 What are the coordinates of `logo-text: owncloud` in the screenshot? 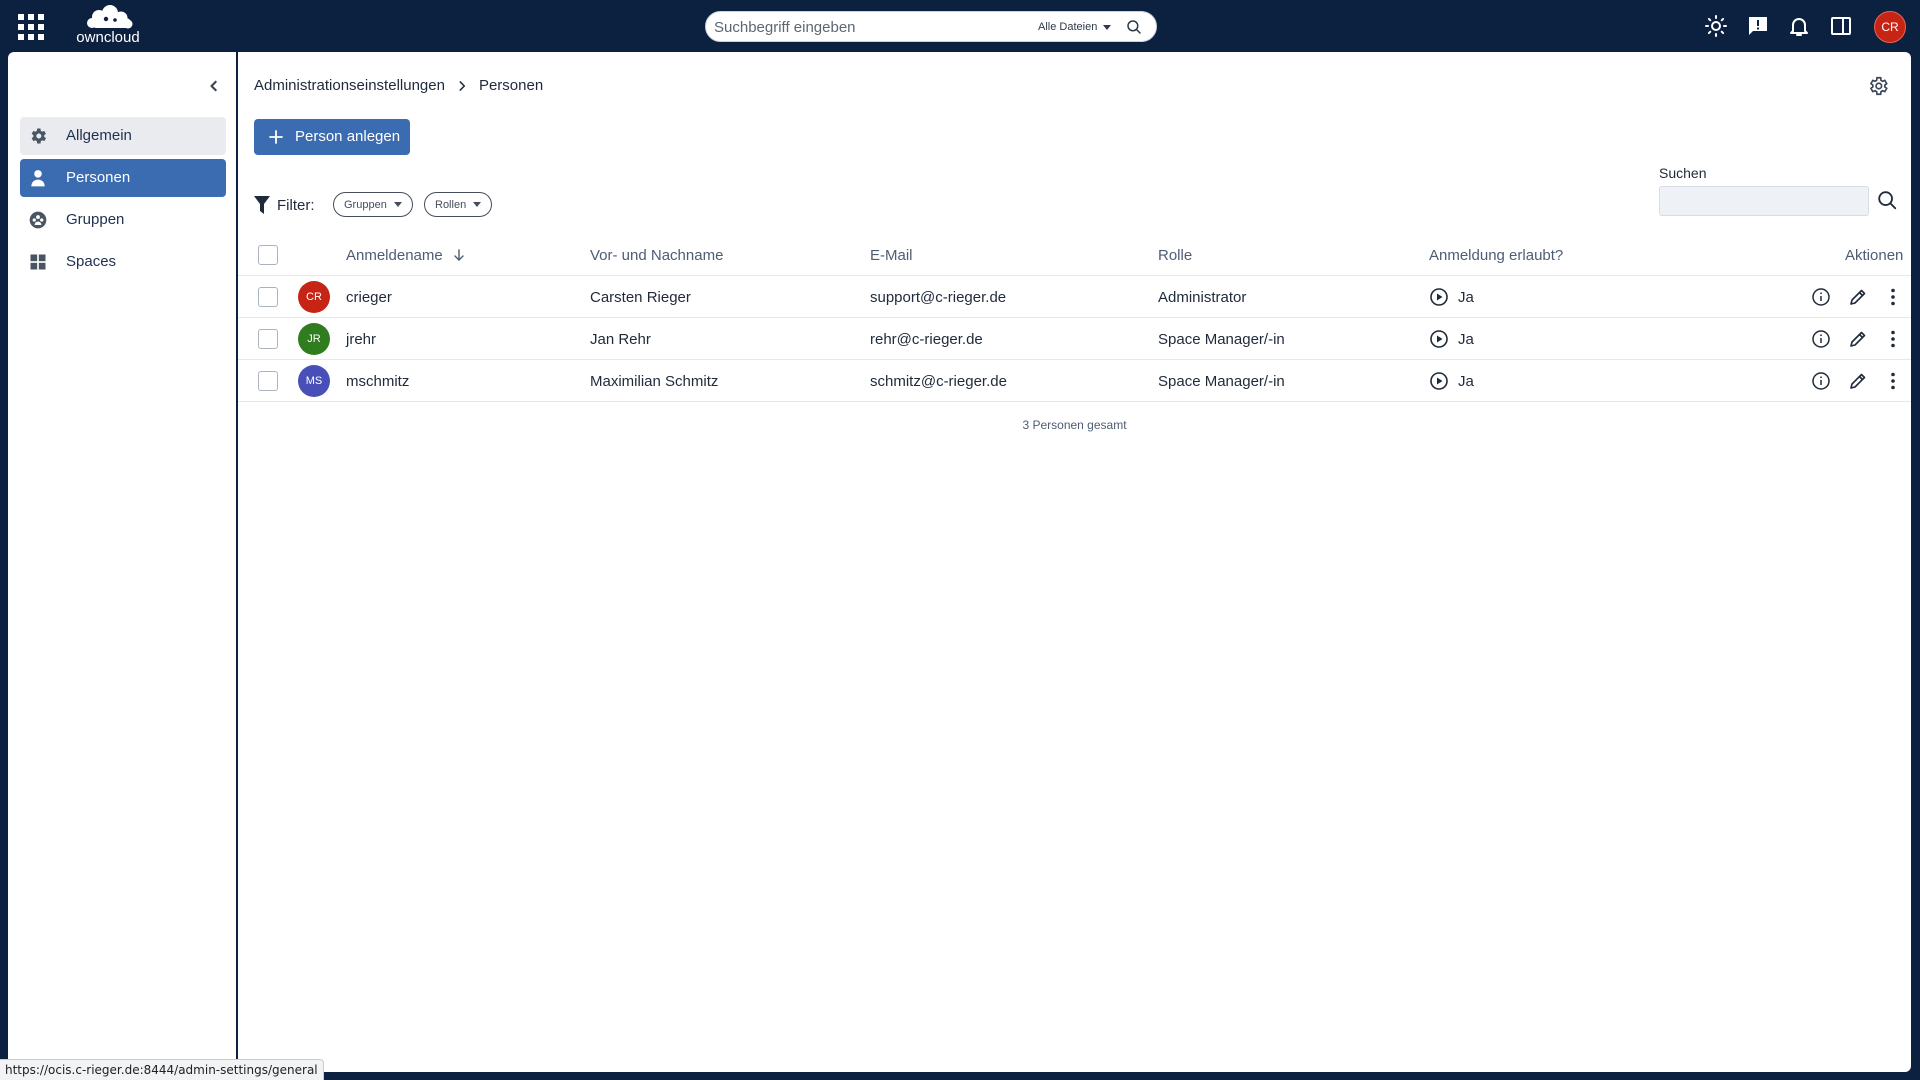 It's located at (107, 37).